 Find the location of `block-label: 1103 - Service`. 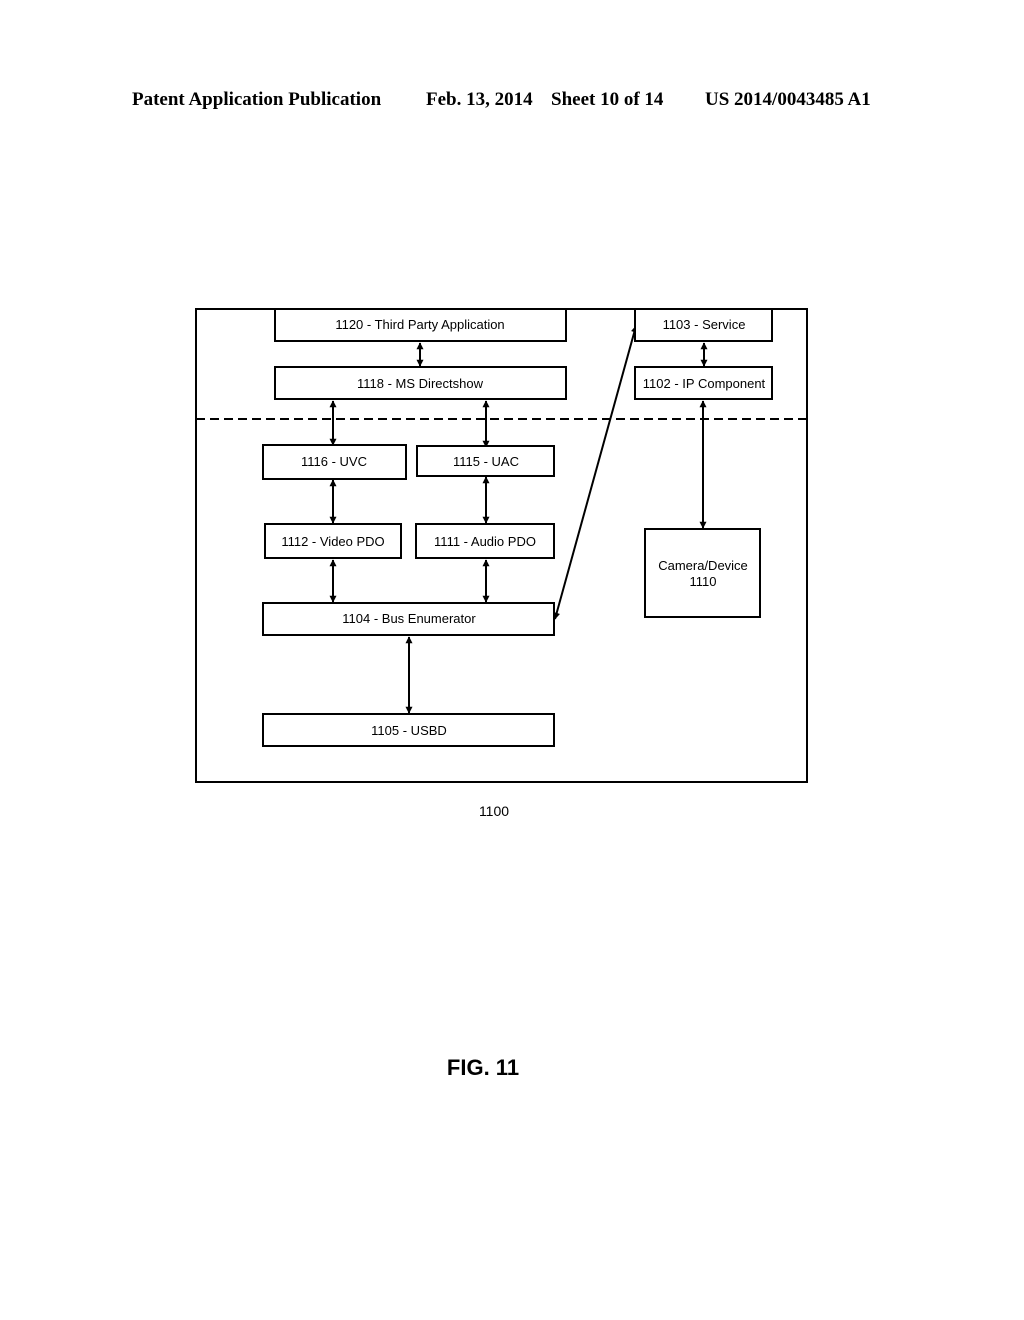

block-label: 1103 - Service is located at coordinates (704, 324).